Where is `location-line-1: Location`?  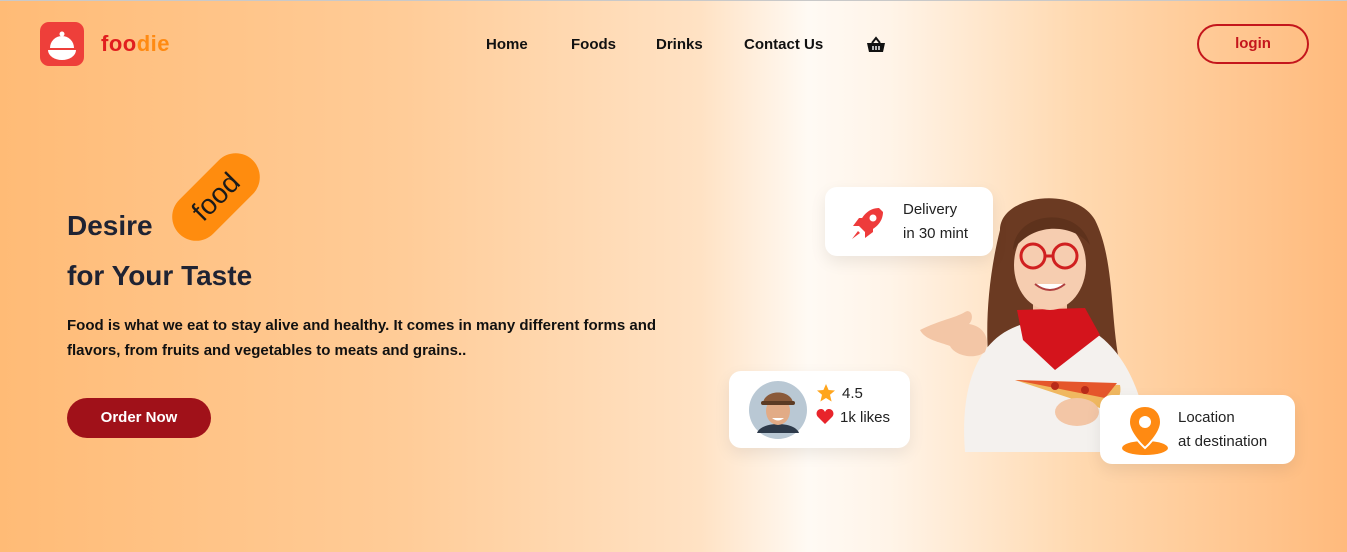
location-line-1: Location is located at coordinates (1206, 417).